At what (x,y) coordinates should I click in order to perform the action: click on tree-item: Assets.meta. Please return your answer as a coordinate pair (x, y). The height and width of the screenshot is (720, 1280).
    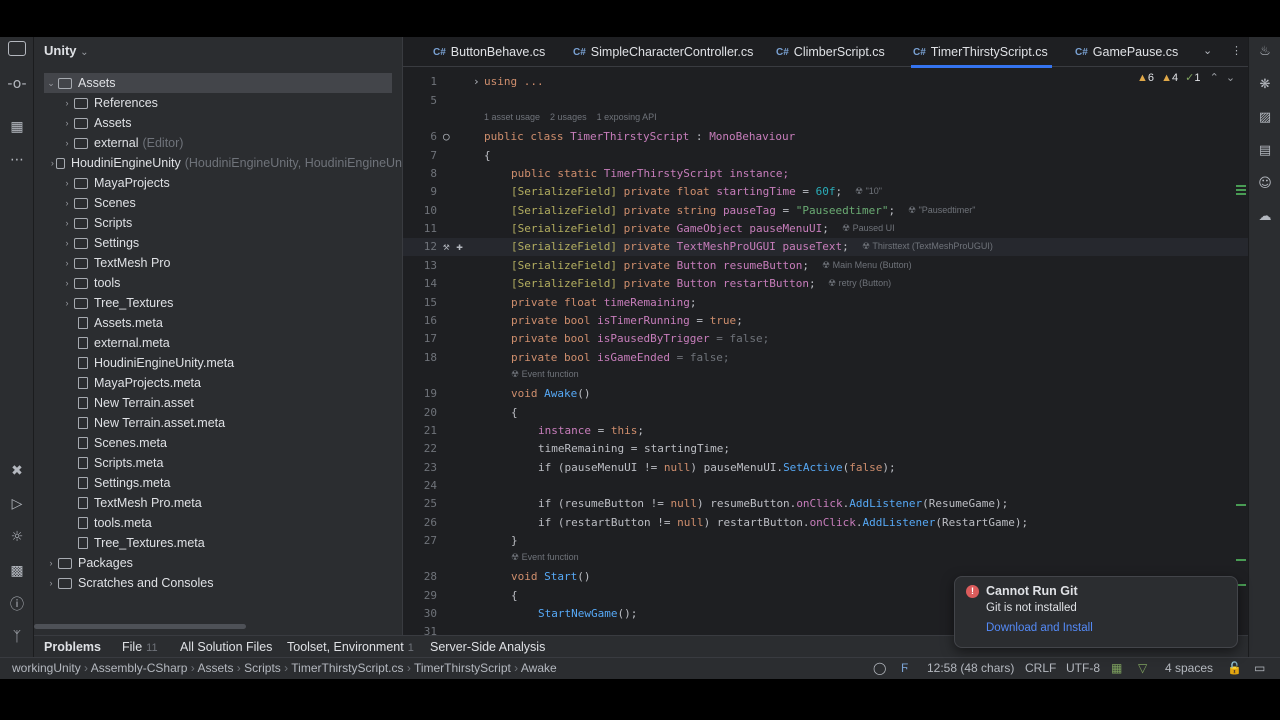
    Looking at the image, I should click on (218, 323).